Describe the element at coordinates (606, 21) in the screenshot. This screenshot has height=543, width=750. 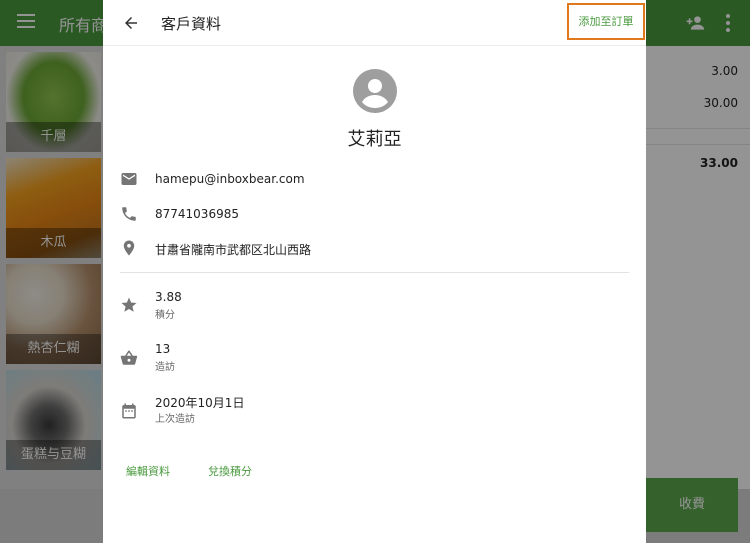
I see `add-to-order-button: 添加至訂單` at that location.